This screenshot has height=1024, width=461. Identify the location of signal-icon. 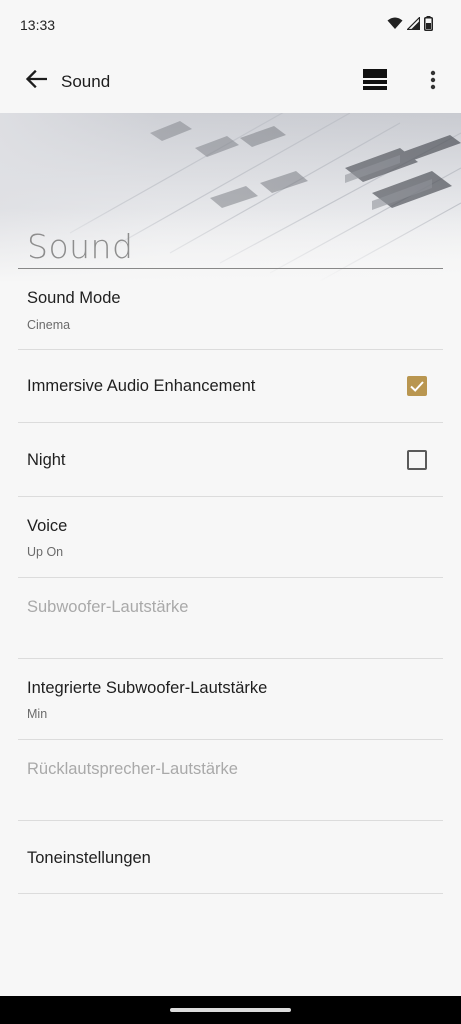
(413, 25).